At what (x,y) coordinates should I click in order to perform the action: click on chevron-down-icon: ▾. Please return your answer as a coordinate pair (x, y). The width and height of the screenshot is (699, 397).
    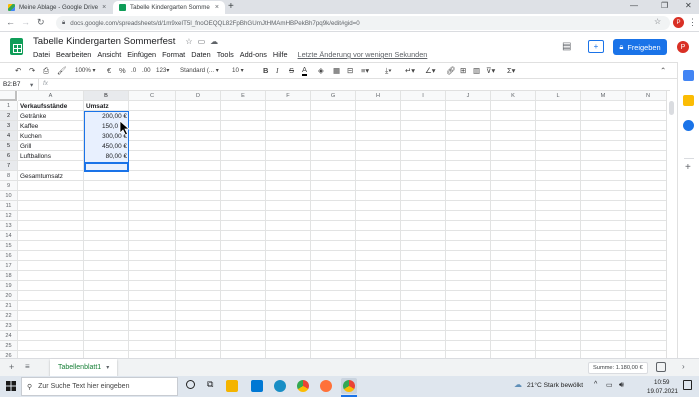
    Looking at the image, I should click on (107, 367).